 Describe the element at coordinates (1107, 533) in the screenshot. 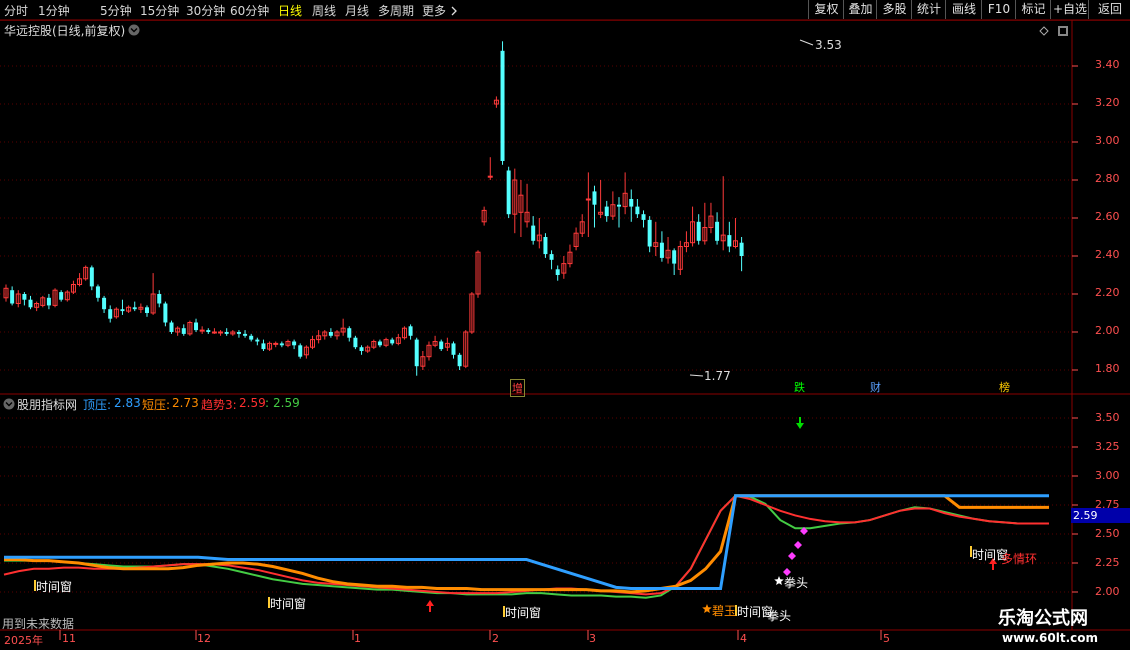

I see `ind-y-tick-label: 2.50` at that location.